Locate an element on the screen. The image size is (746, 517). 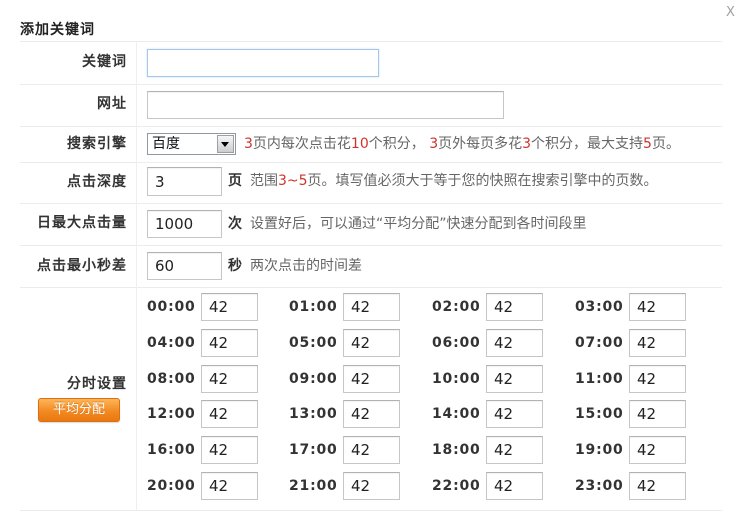
time-slot-label: 07:00 is located at coordinates (599, 343).